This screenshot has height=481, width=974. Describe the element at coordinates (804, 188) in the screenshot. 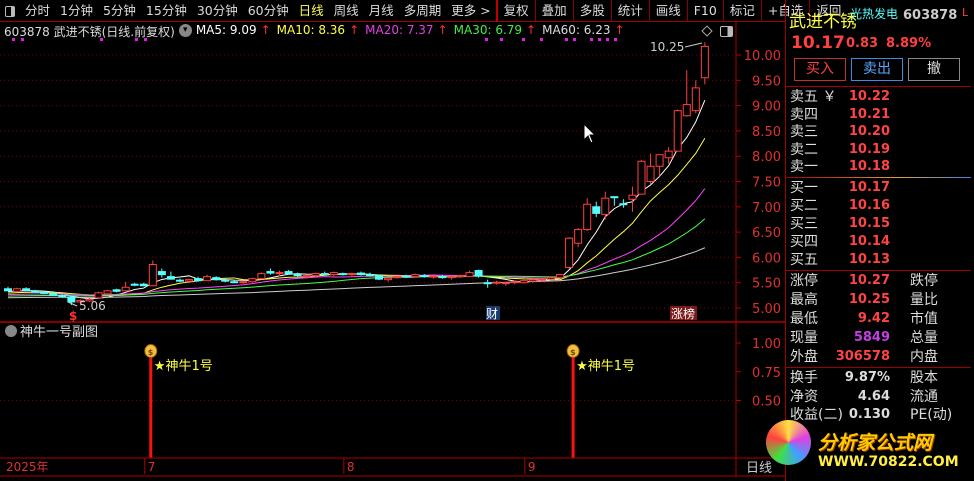

I see `row-label: 买一` at that location.